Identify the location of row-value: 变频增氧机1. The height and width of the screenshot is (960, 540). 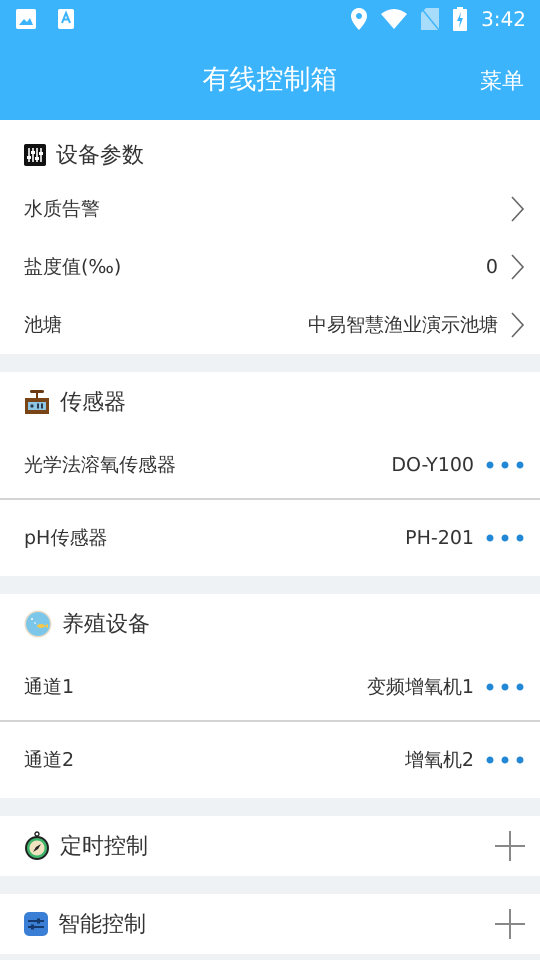
(420, 687).